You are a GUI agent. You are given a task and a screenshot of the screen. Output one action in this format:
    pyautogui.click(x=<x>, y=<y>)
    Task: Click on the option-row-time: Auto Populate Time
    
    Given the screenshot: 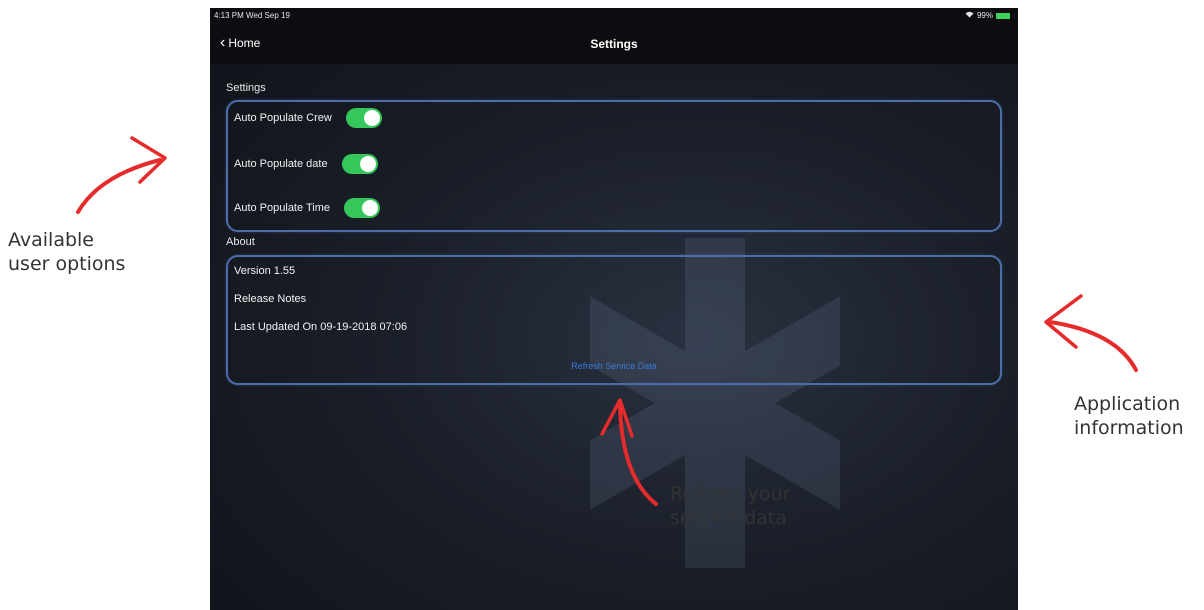 What is the action you would take?
    pyautogui.click(x=307, y=208)
    